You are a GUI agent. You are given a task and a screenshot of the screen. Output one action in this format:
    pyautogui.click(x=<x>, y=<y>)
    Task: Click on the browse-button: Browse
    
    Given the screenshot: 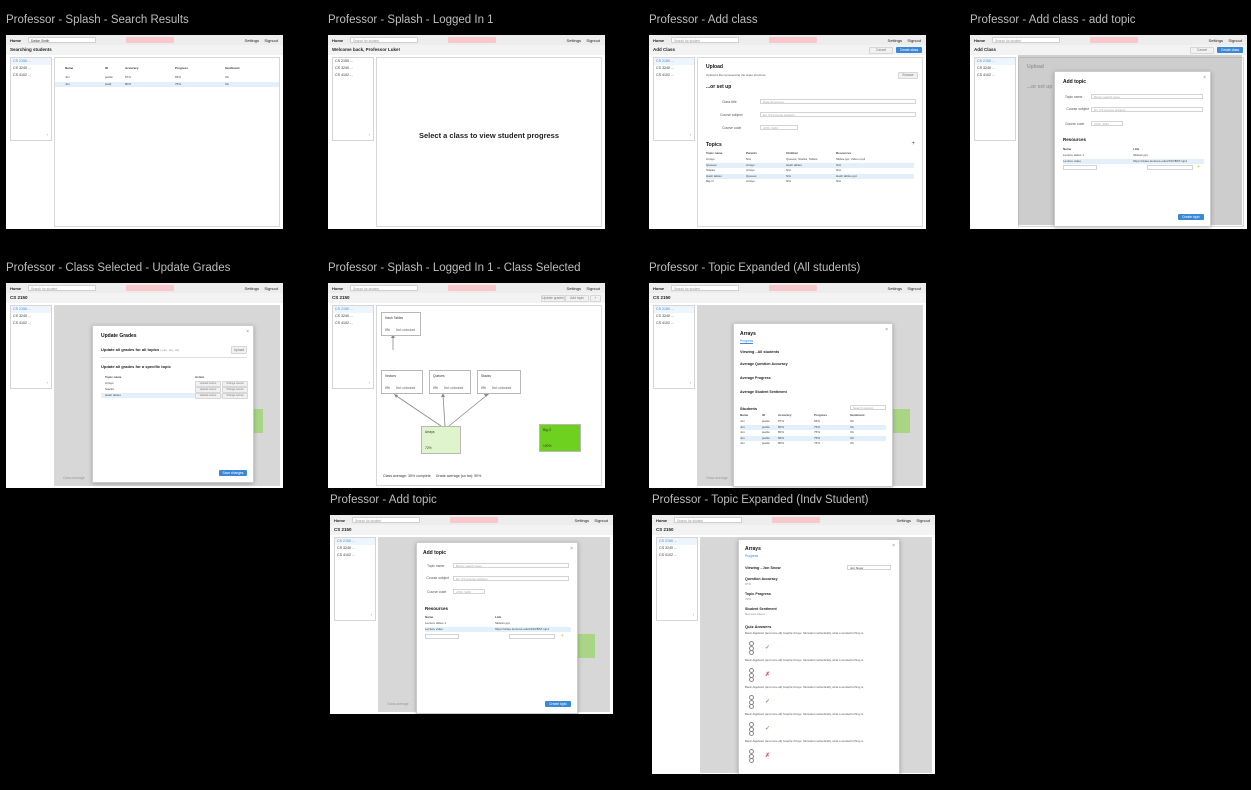 What is the action you would take?
    pyautogui.click(x=908, y=75)
    